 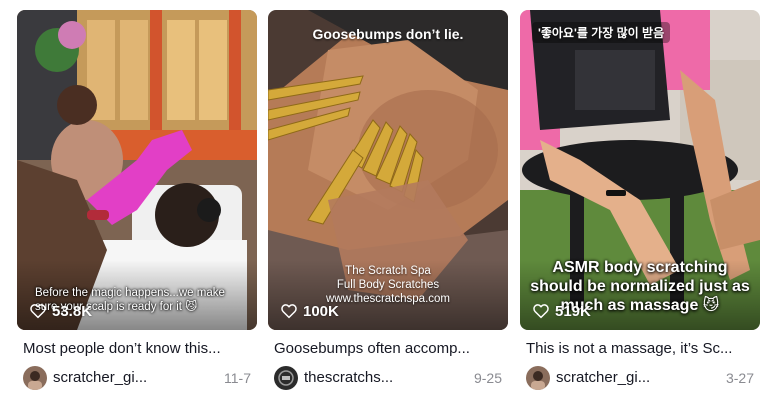 I want to click on post-date: 3-27, so click(x=739, y=378).